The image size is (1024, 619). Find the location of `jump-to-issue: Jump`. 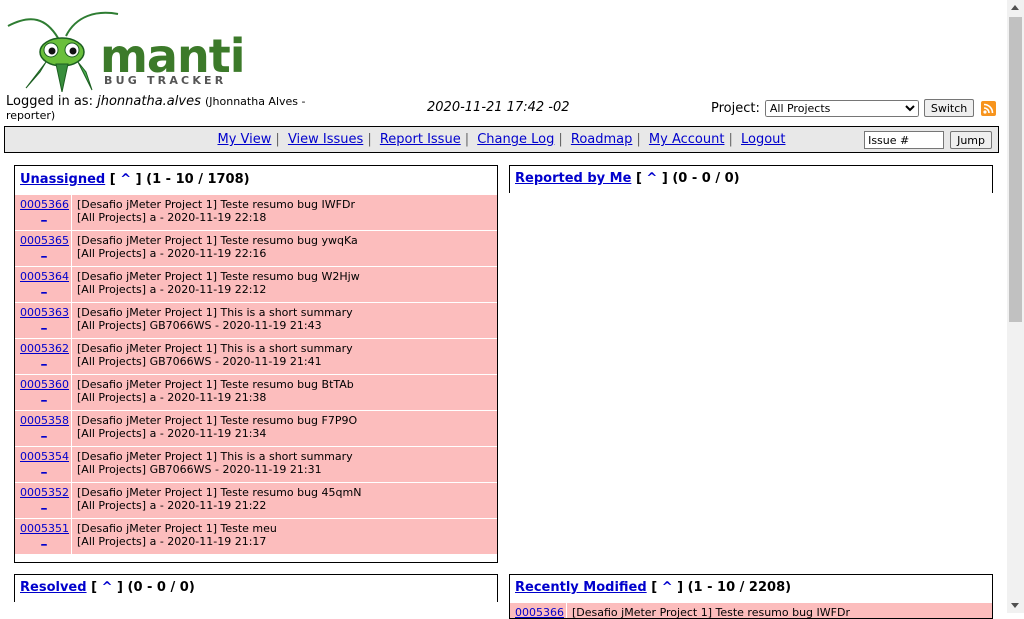

jump-to-issue: Jump is located at coordinates (928, 140).